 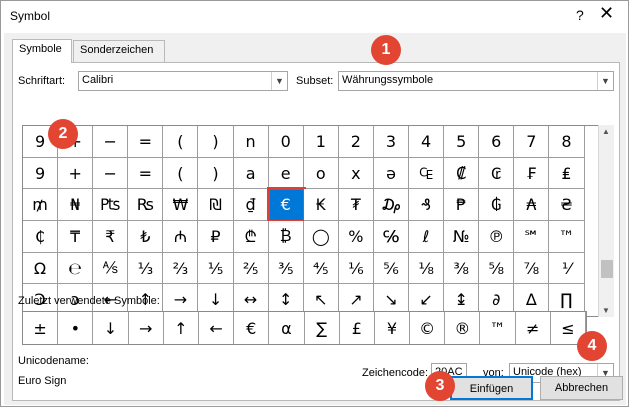 I want to click on symbol-cell: ₫, so click(x=251, y=205).